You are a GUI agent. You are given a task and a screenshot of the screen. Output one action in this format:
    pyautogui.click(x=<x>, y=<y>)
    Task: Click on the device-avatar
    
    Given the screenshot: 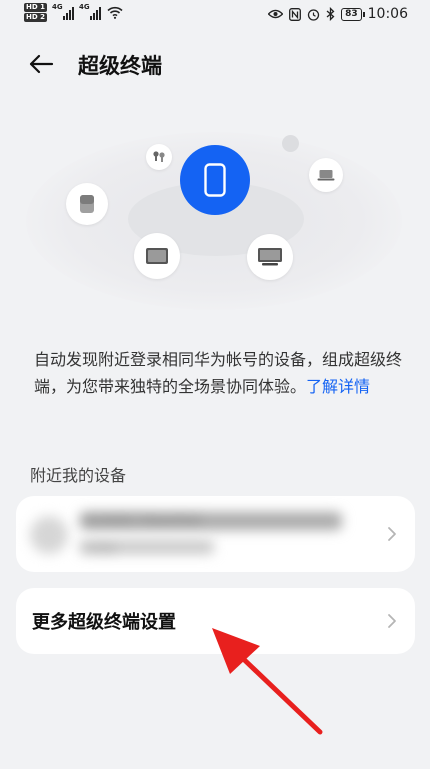 What is the action you would take?
    pyautogui.click(x=49, y=535)
    